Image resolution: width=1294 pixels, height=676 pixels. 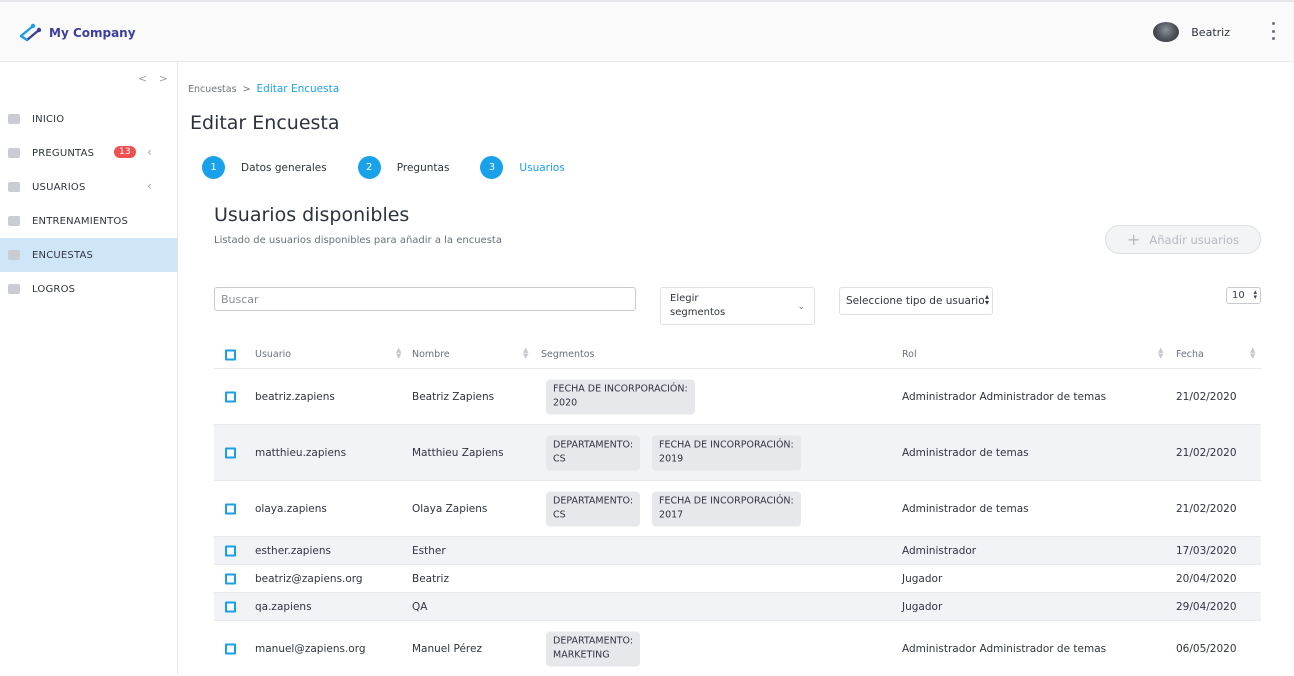 What do you see at coordinates (283, 606) in the screenshot?
I see `cell-usuario: qa.zapiens` at bounding box center [283, 606].